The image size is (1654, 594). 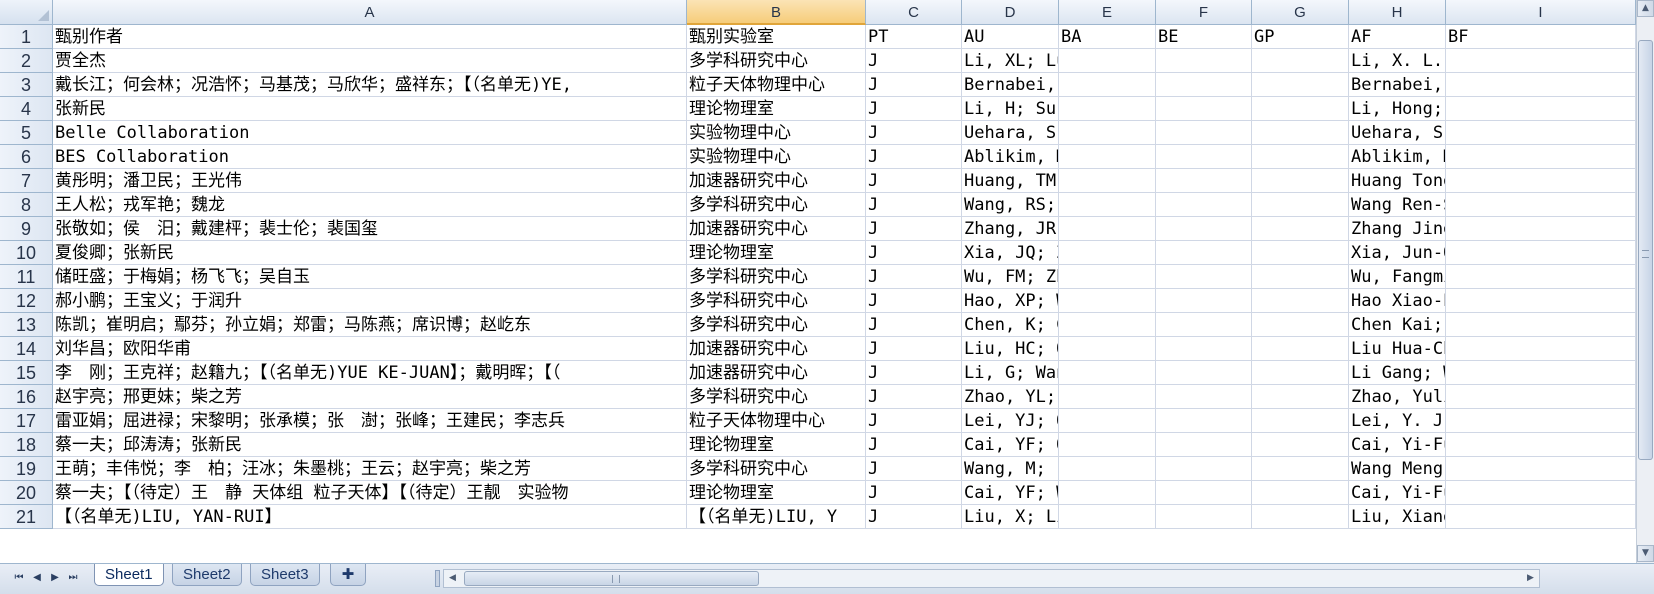 What do you see at coordinates (1300, 61) in the screenshot?
I see `cell-g2` at bounding box center [1300, 61].